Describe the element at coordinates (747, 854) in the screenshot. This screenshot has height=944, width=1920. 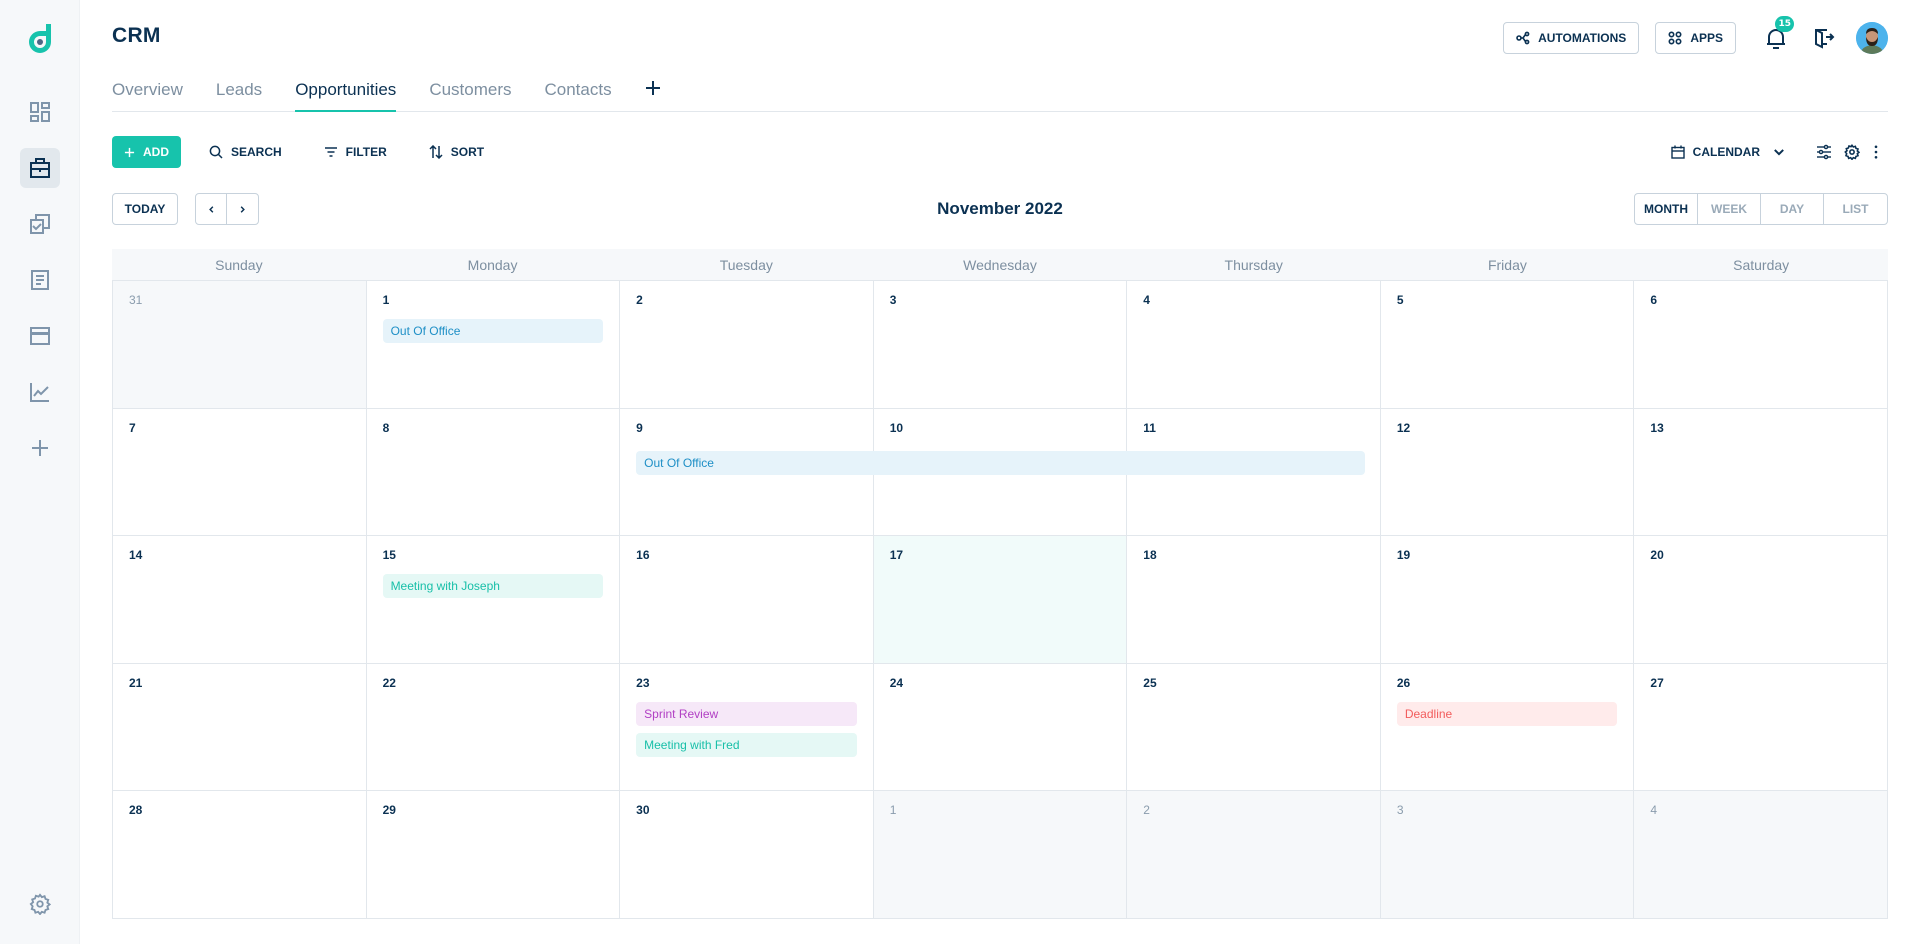
I see `calendar-day-cell: 30` at that location.